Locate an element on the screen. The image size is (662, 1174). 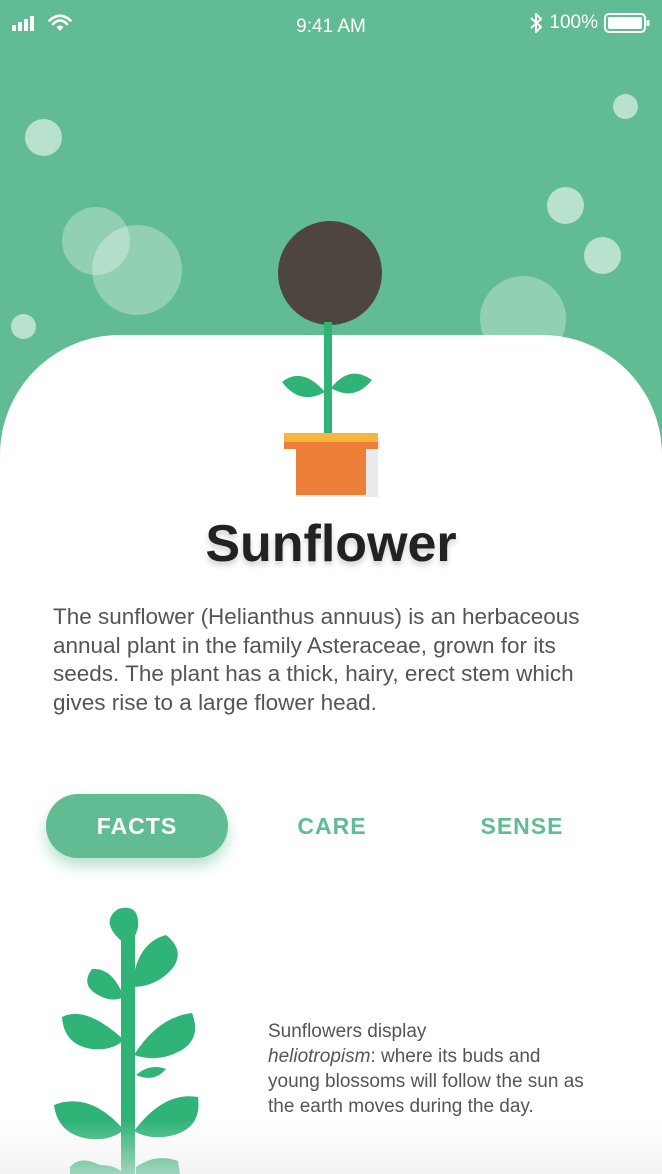
battery-percentage: 100% is located at coordinates (573, 22).